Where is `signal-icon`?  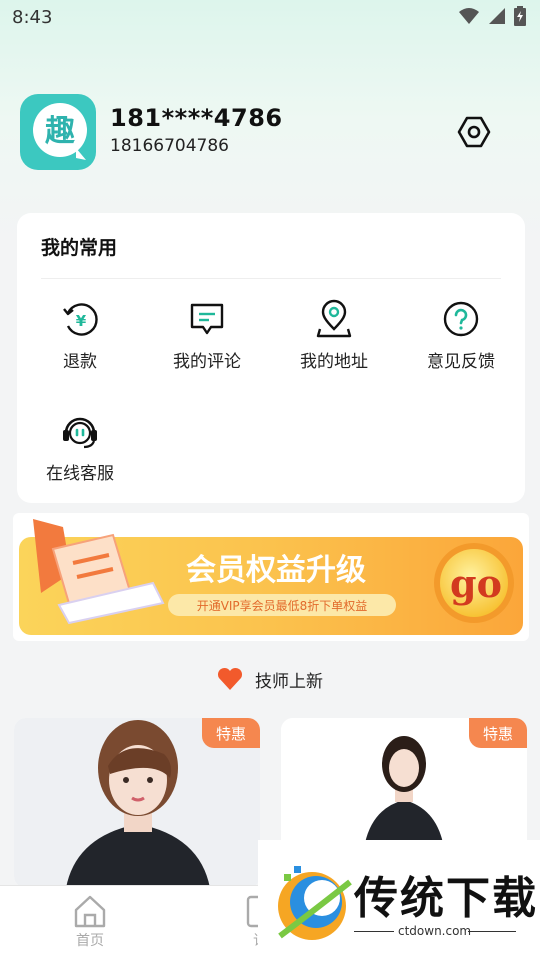
signal-icon is located at coordinates (497, 16).